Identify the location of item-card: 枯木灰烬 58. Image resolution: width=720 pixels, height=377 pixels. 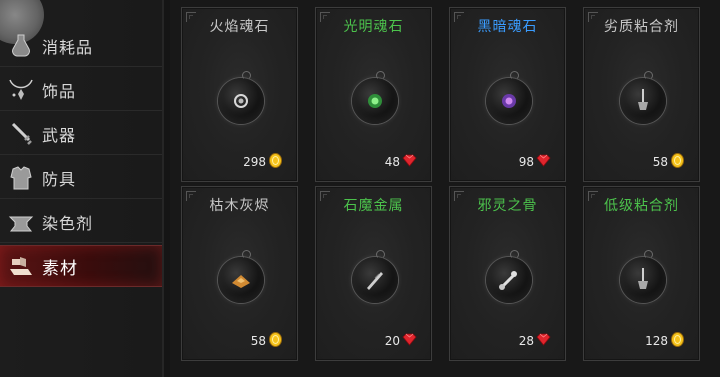
(239, 273).